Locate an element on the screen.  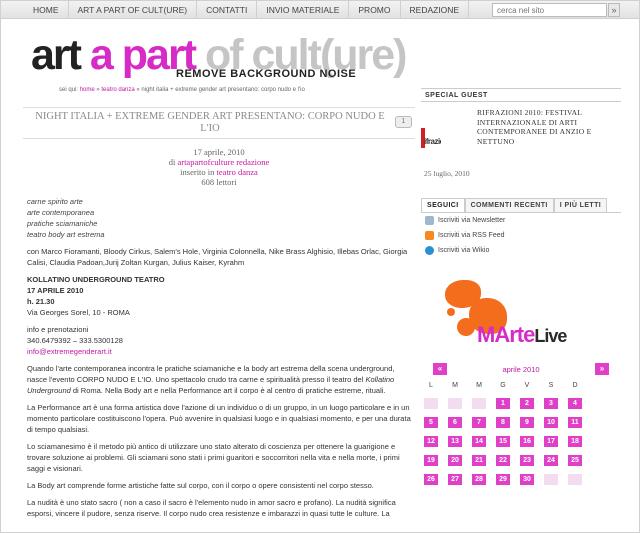
calendar-day: 27 is located at coordinates (455, 479).